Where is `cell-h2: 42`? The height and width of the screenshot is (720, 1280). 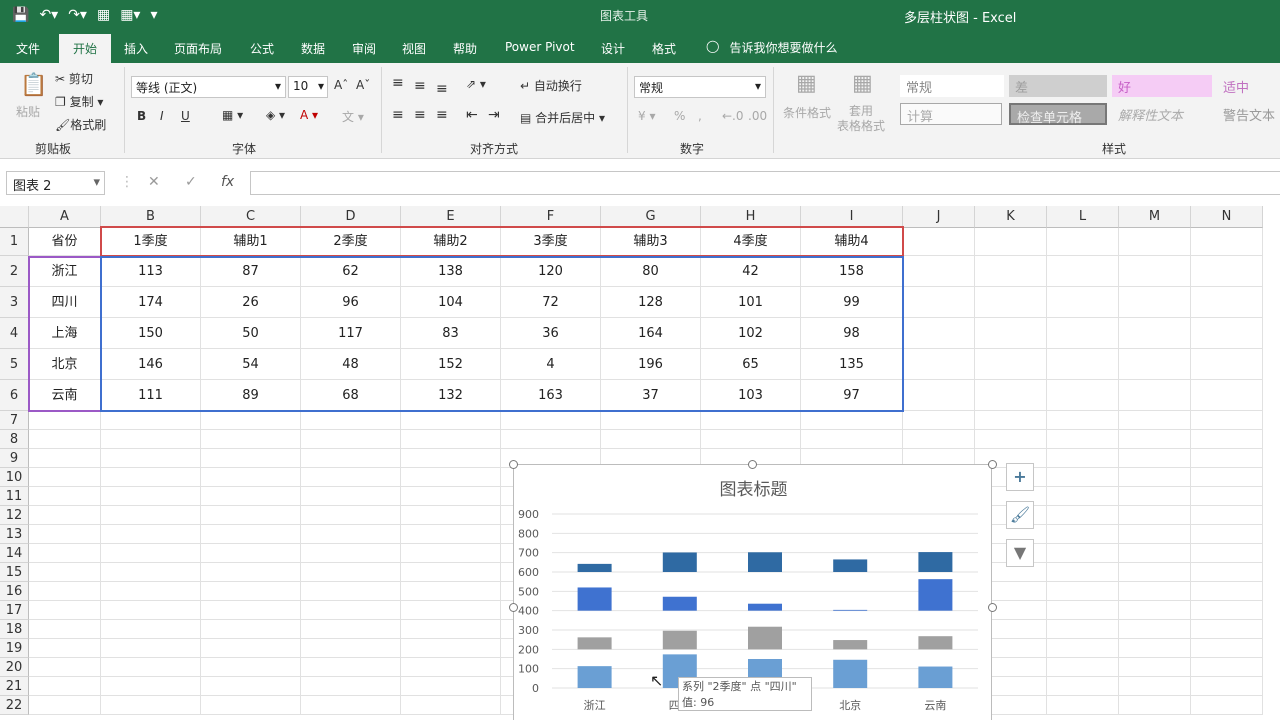
cell-h2: 42 is located at coordinates (751, 271).